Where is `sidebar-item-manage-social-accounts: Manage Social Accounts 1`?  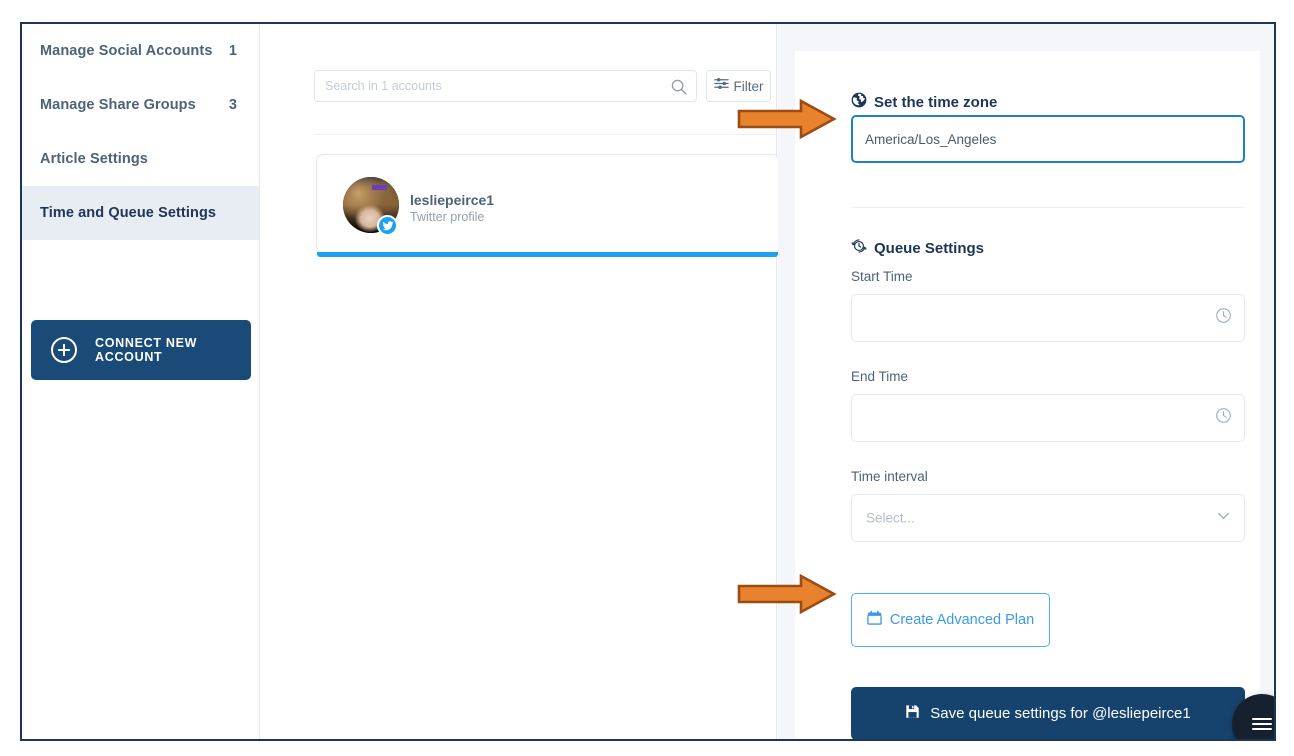 sidebar-item-manage-social-accounts: Manage Social Accounts 1 is located at coordinates (140, 51).